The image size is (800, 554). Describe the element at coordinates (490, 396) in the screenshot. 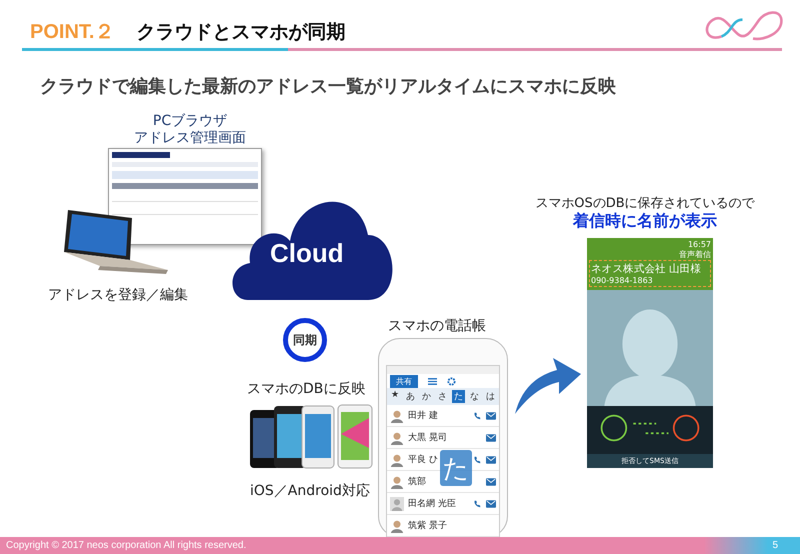

I see `index-tab: は` at that location.